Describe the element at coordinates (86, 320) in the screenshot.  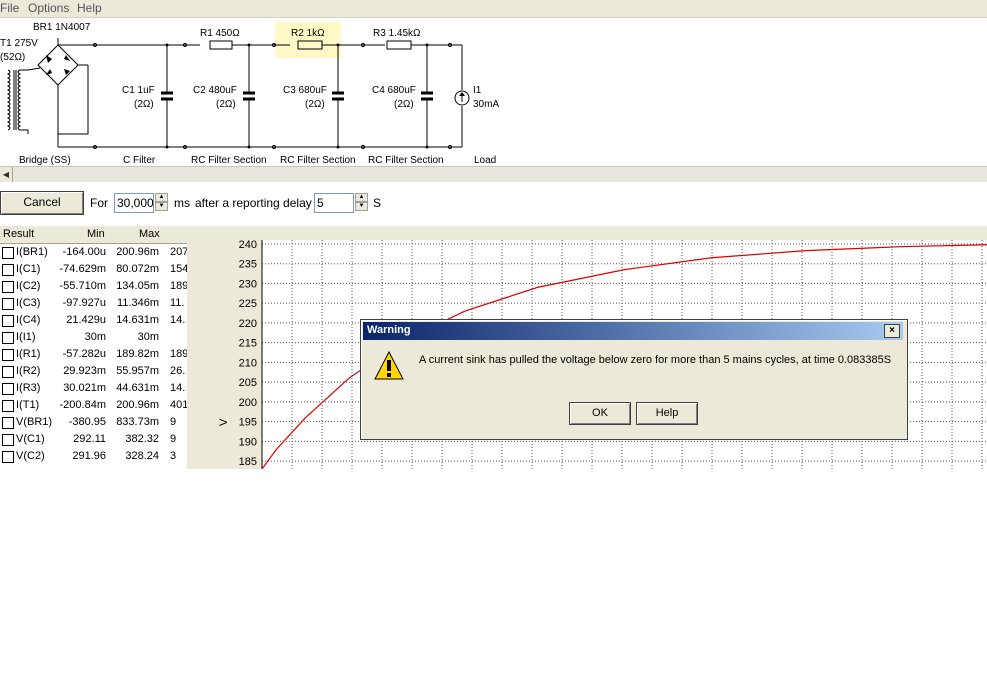
I see `row-min: 21.429u` at that location.